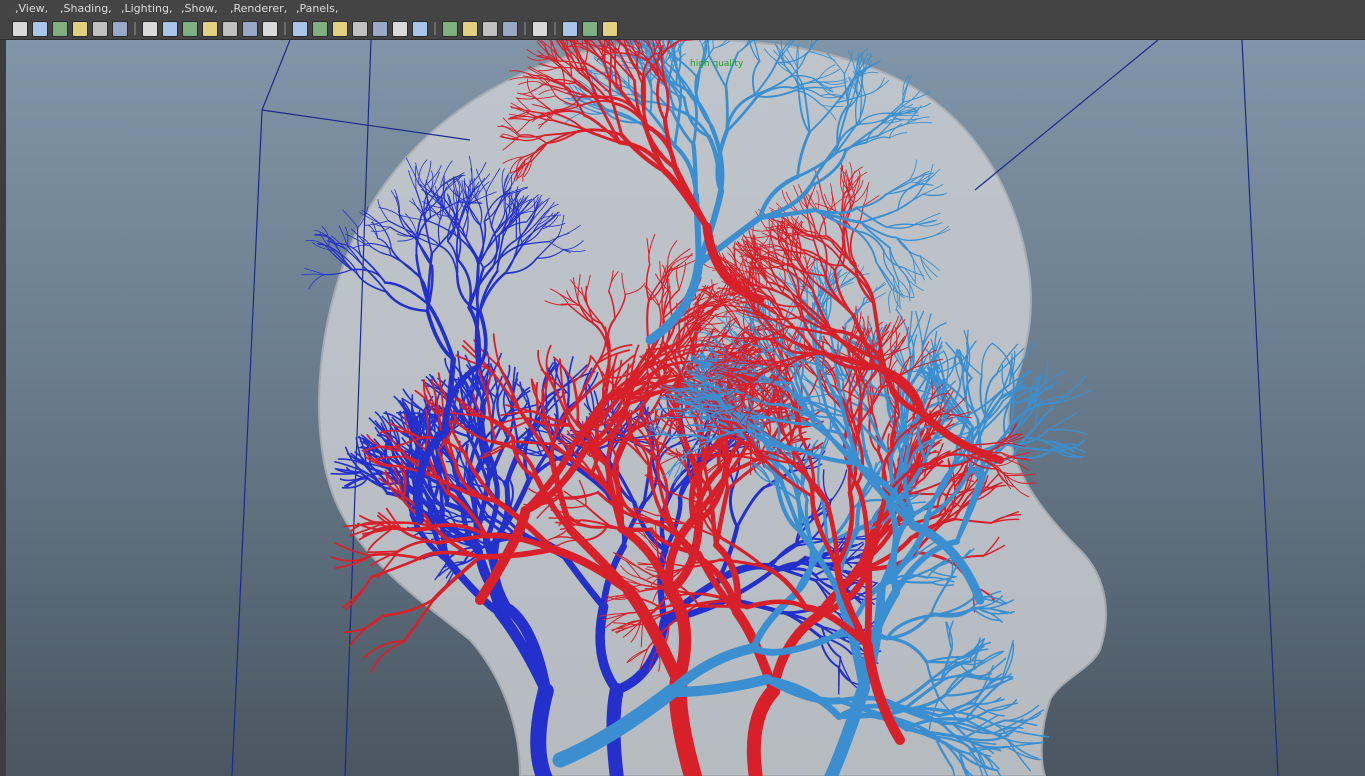 This screenshot has height=776, width=1365. What do you see at coordinates (540, 29) in the screenshot?
I see `isolate-select-icon` at bounding box center [540, 29].